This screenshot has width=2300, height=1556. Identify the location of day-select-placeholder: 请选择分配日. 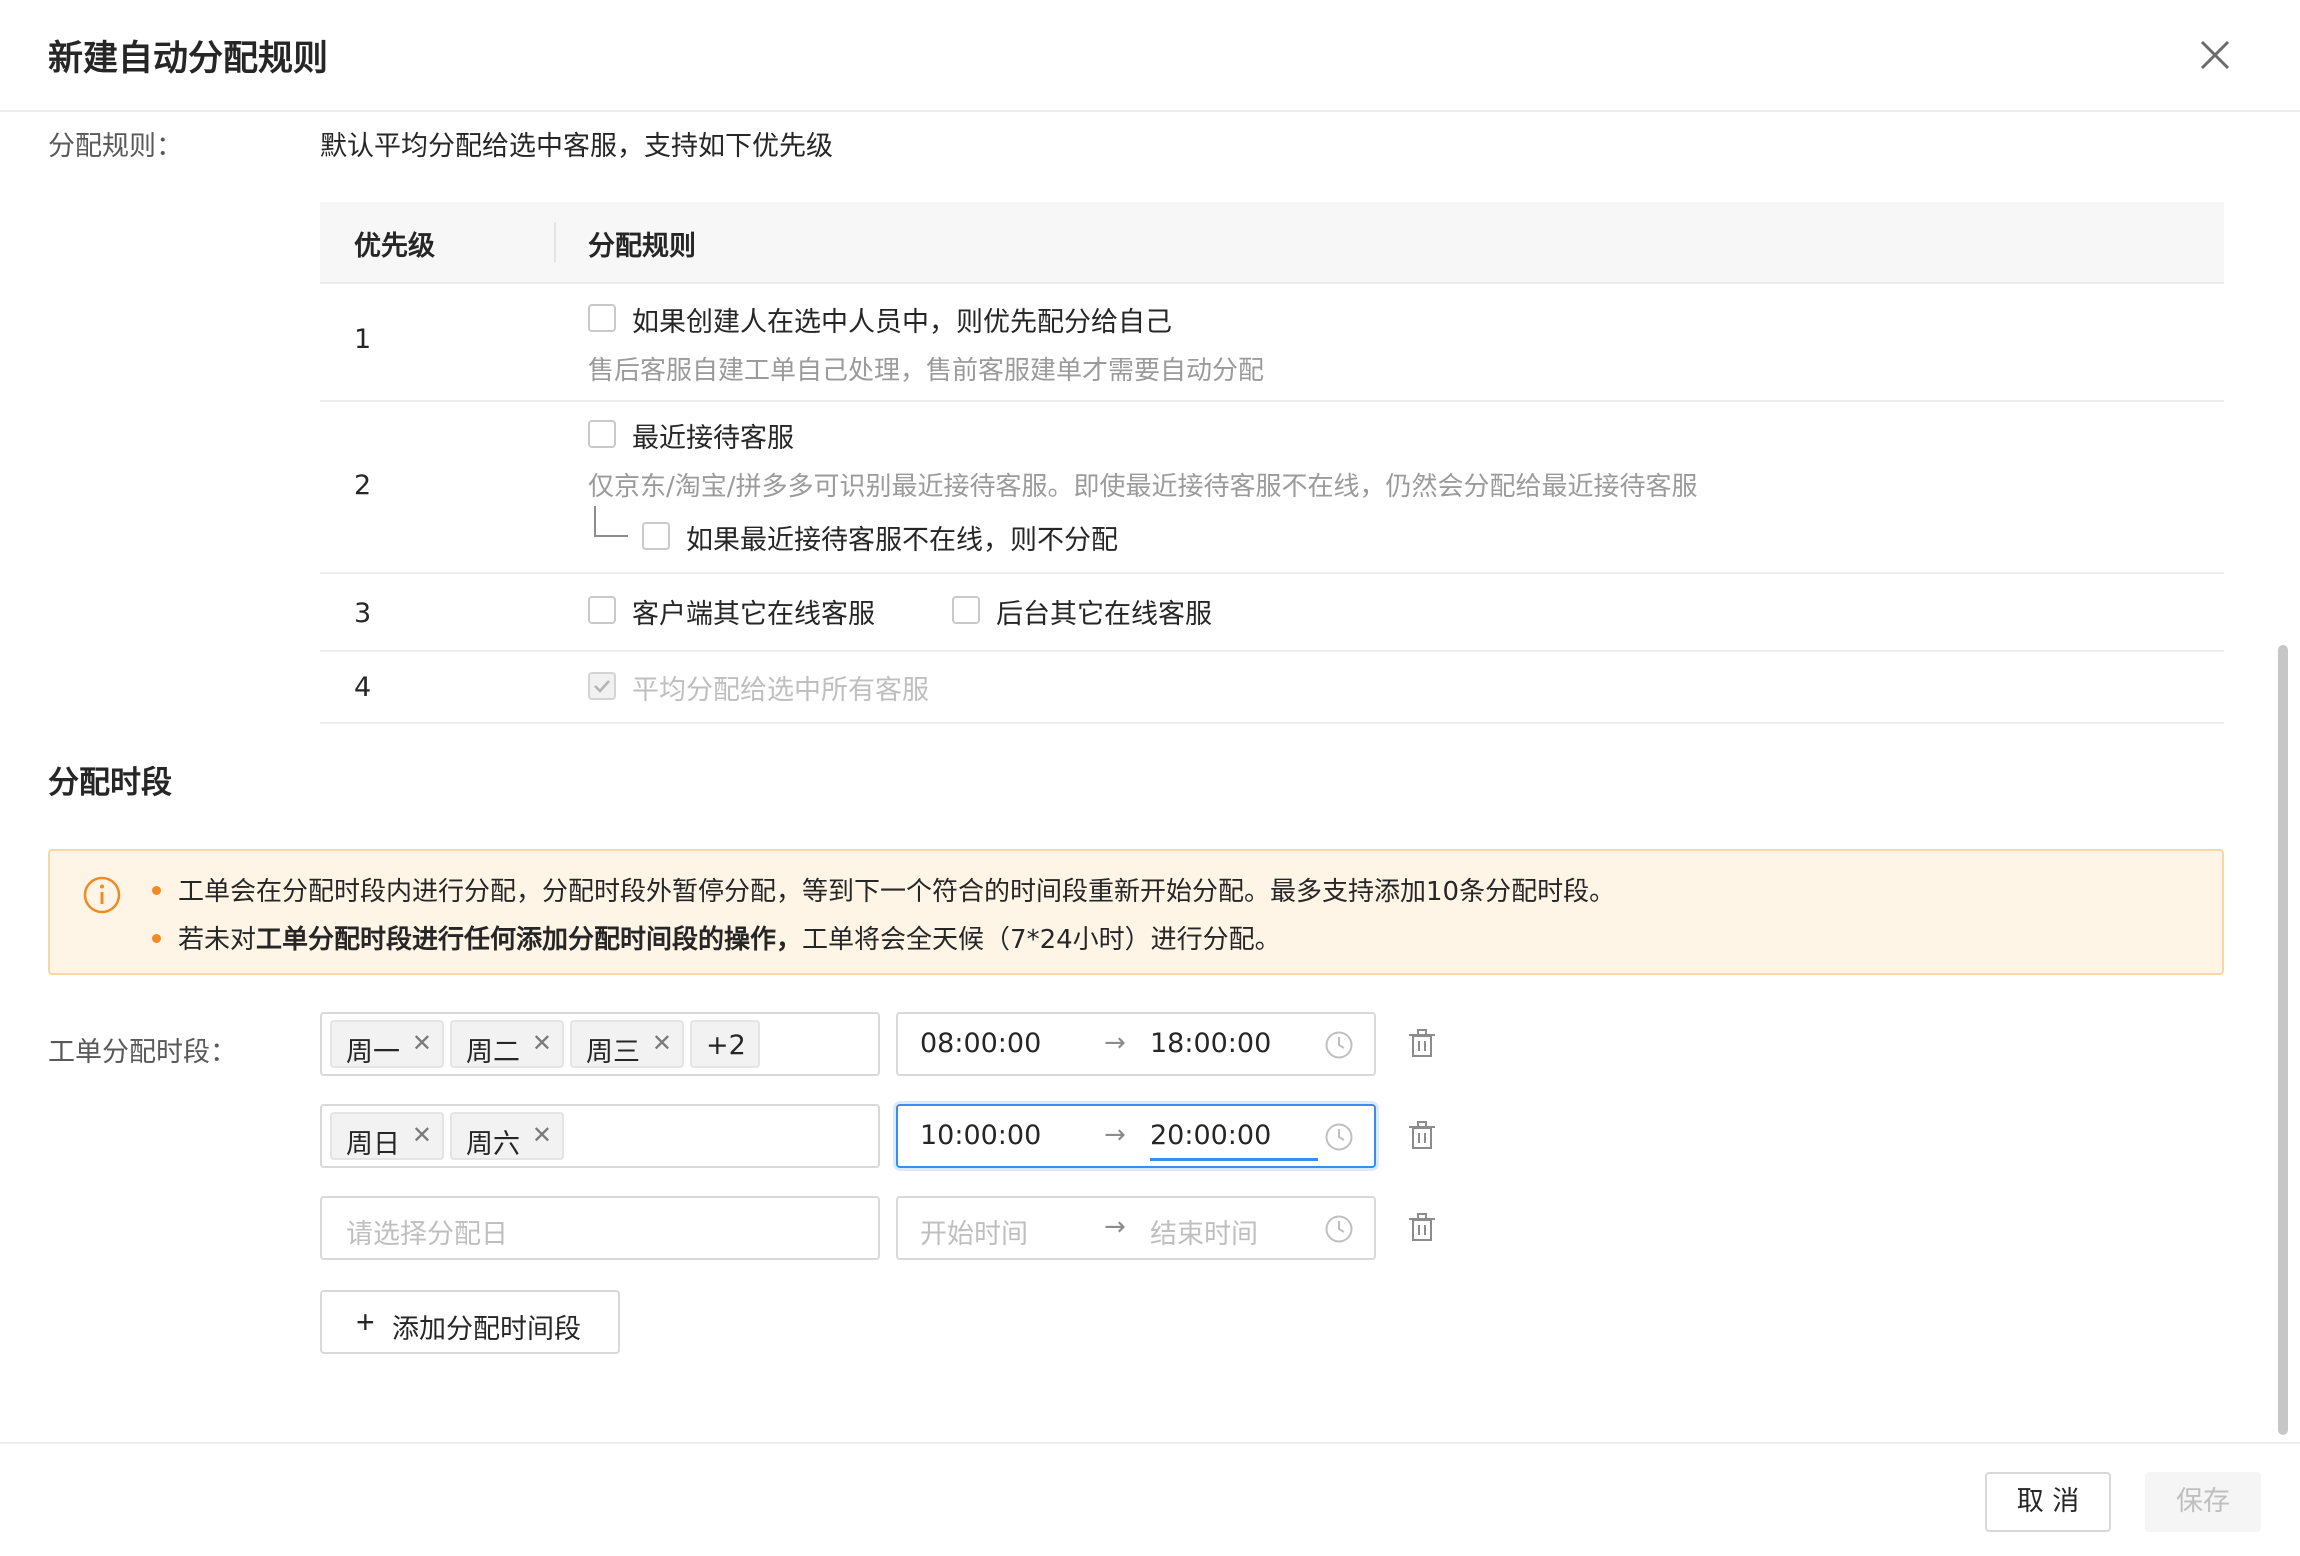
(427, 1234).